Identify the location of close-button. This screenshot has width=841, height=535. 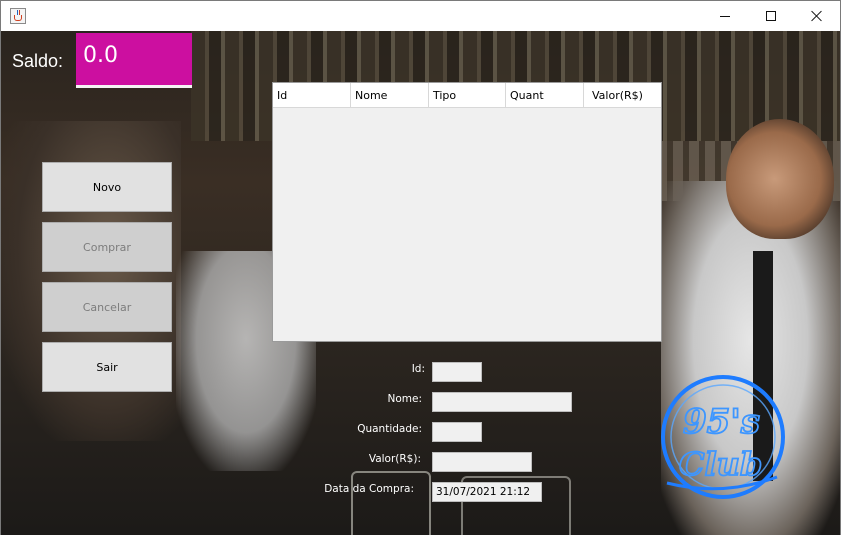
(817, 16).